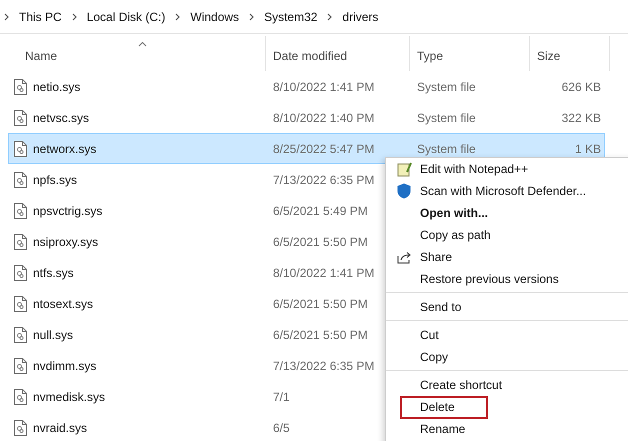  What do you see at coordinates (430, 56) in the screenshot?
I see `column-header: Type` at bounding box center [430, 56].